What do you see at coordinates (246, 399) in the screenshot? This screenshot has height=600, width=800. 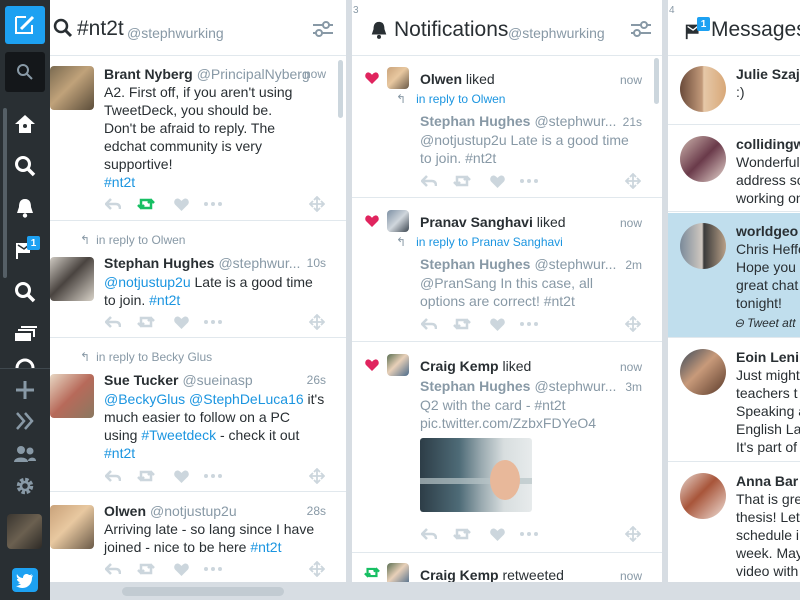 I see `mention-link: @StephDeLuca16` at bounding box center [246, 399].